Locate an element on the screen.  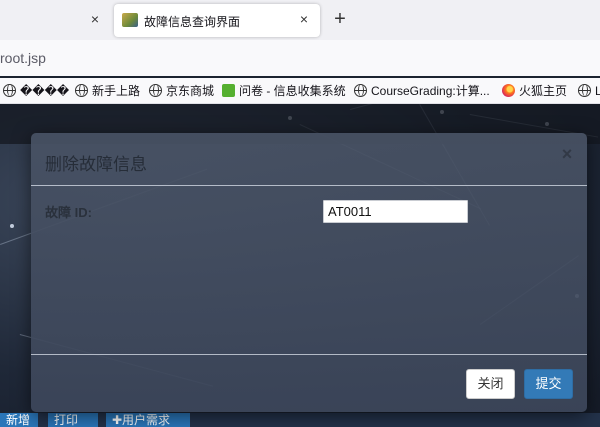
network-node is located at coordinates (12, 226).